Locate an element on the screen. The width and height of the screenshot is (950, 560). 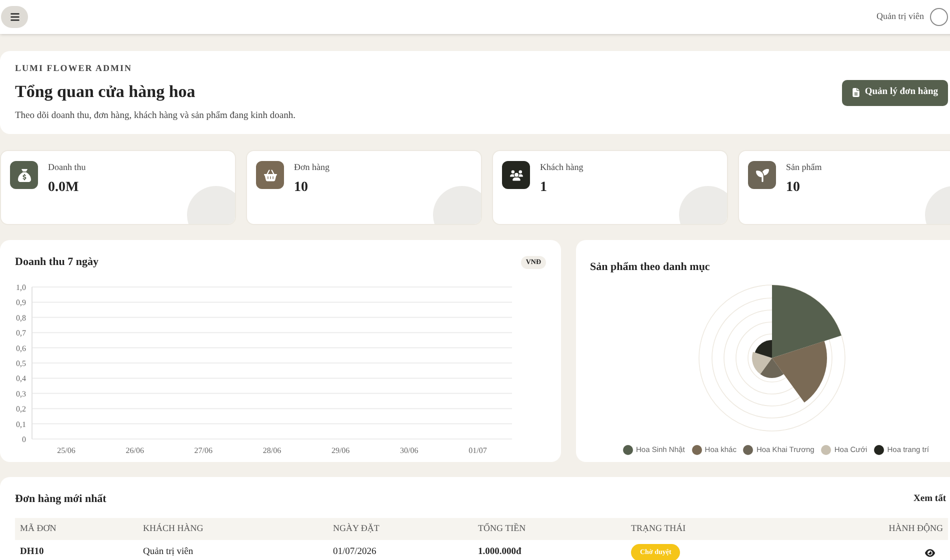
document-icon is located at coordinates (856, 92).